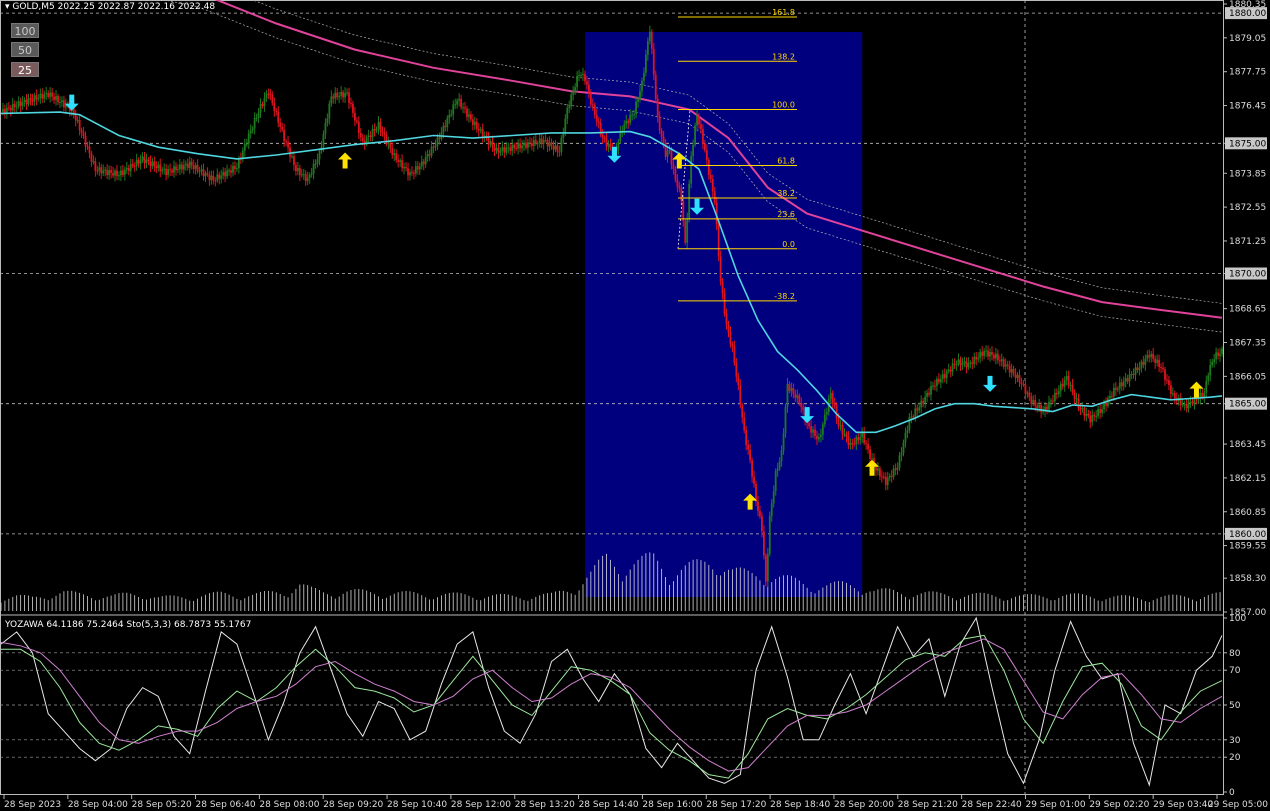  I want to click on zoom-50-button: 50, so click(25, 49).